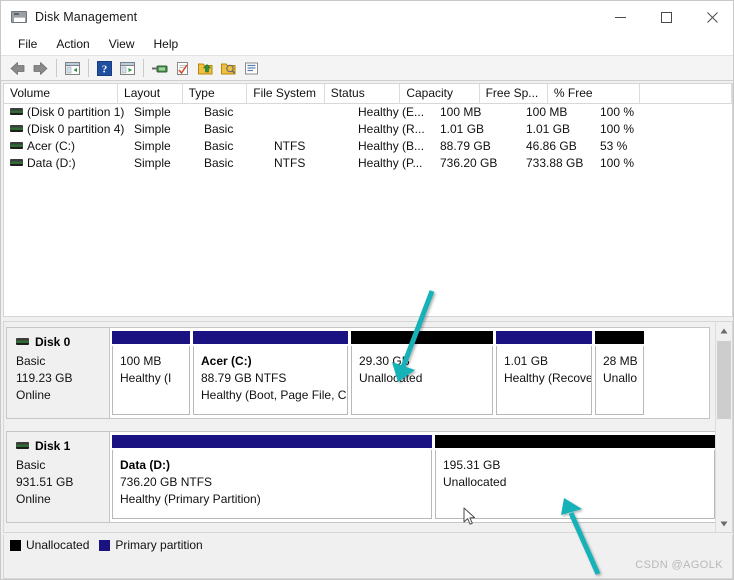  Describe the element at coordinates (228, 68) in the screenshot. I see `rescan-disks-icon` at that location.